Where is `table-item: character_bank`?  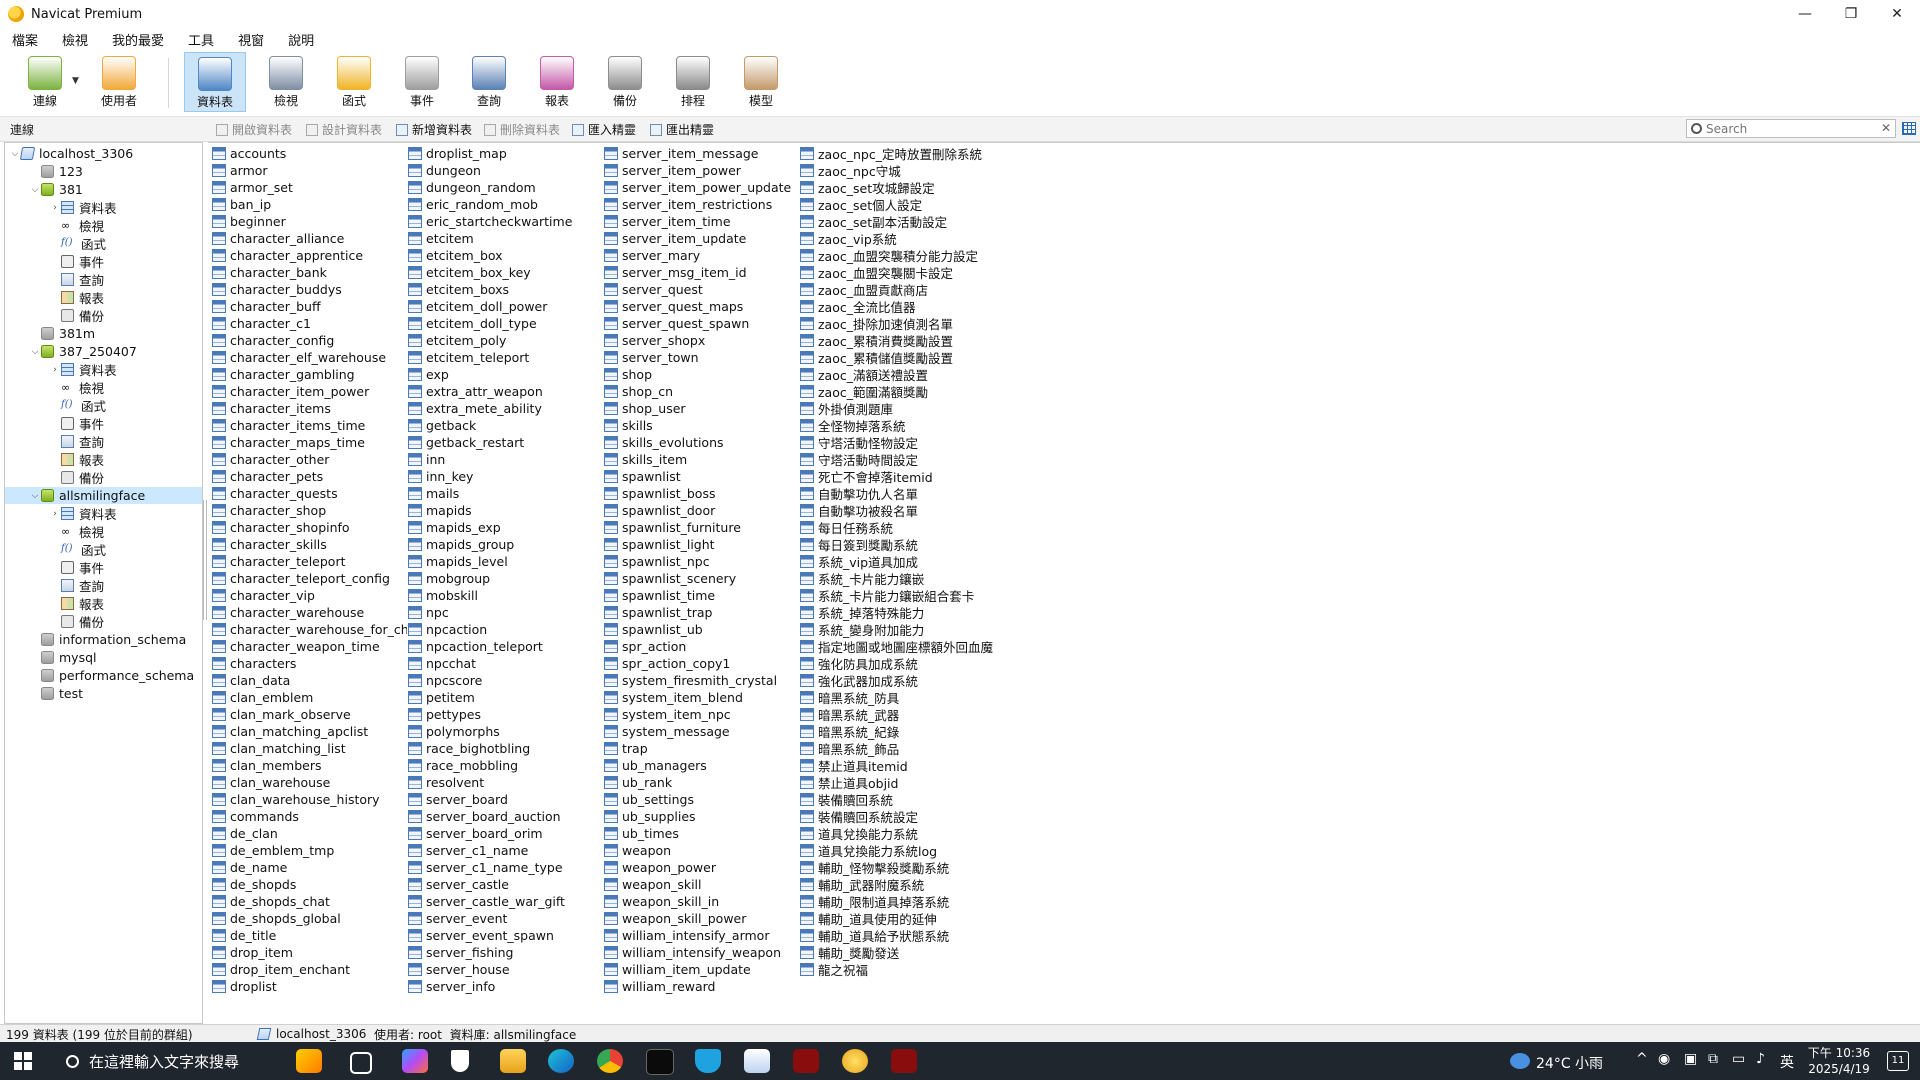 table-item: character_bank is located at coordinates (309, 272).